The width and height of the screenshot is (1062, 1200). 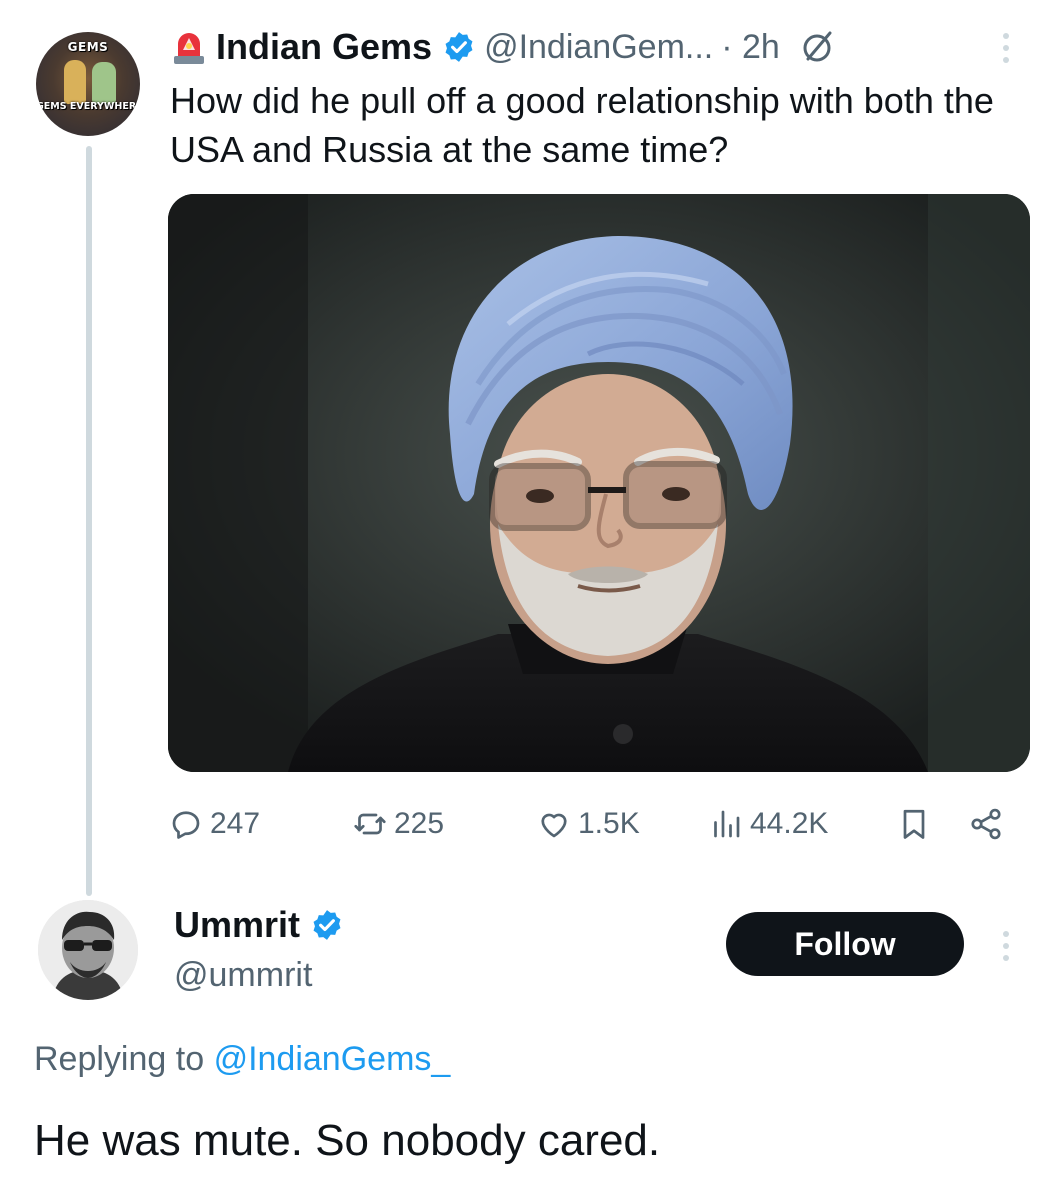 What do you see at coordinates (370, 824) in the screenshot?
I see `repost-icon` at bounding box center [370, 824].